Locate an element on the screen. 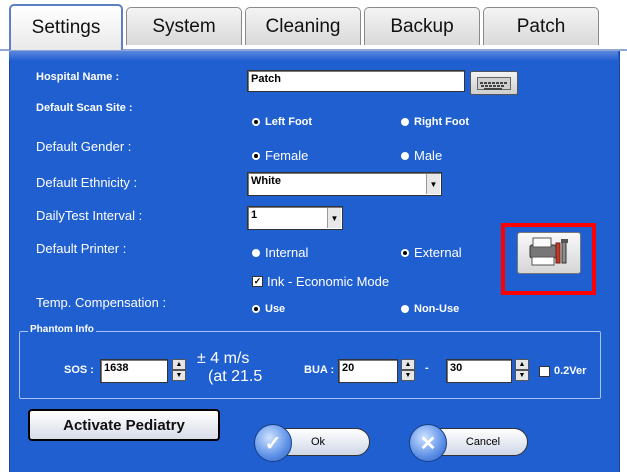  printer-label: Default Printer : is located at coordinates (81, 248).